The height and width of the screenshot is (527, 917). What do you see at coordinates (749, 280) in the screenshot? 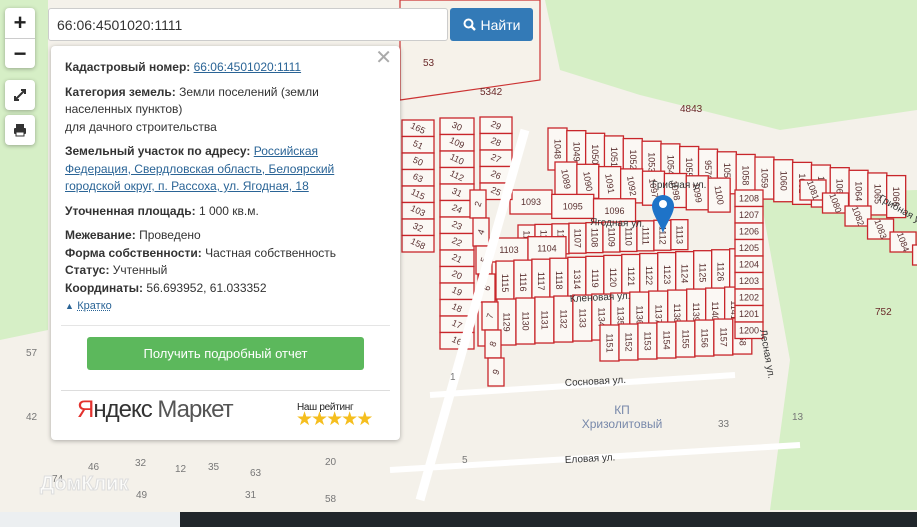
I see `parcel: 1203` at bounding box center [749, 280].